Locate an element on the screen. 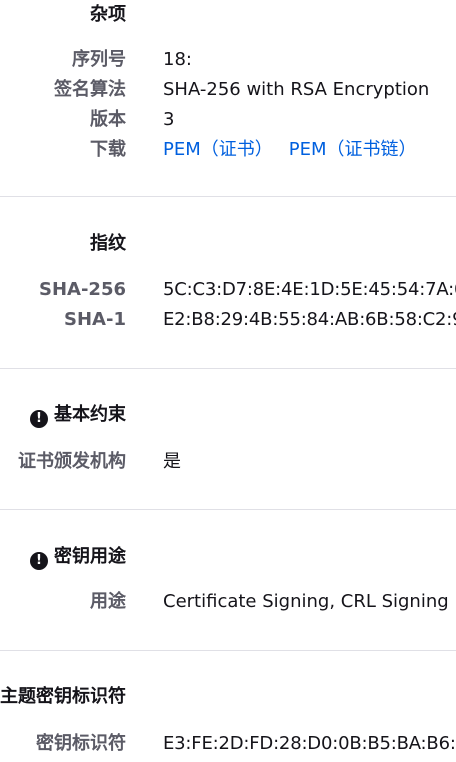 The image size is (456, 762). key-usages-heading: ! 密钥用途 is located at coordinates (78, 557).